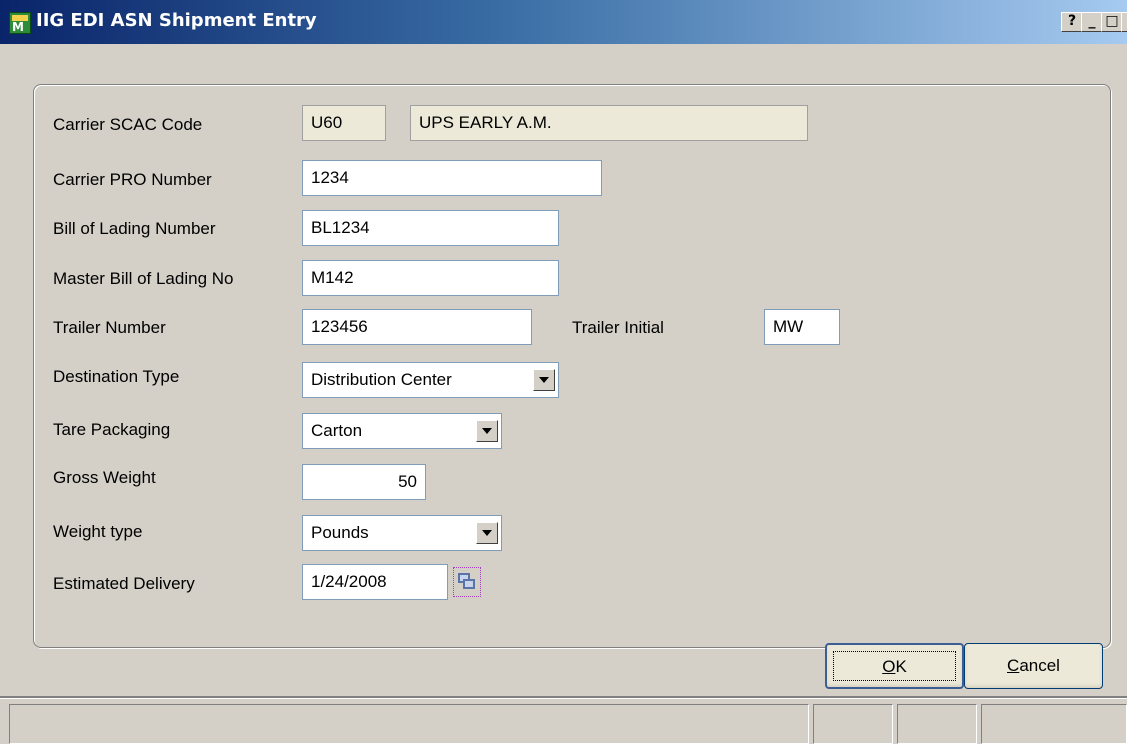 The image size is (1127, 744). I want to click on bill-of-lading-field: BL1234, so click(430, 228).